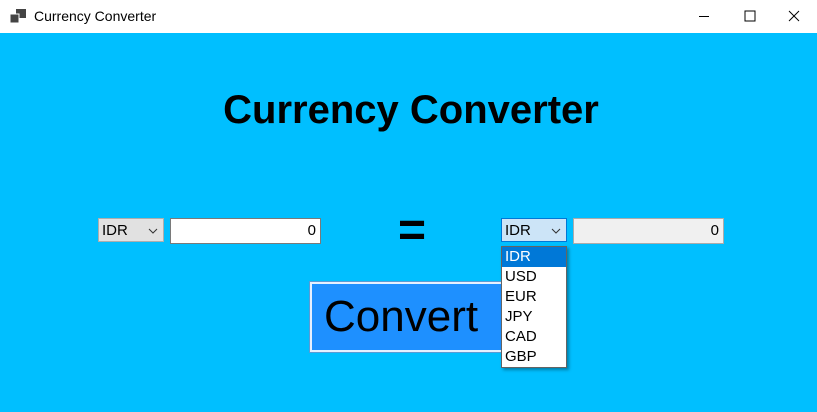 This screenshot has height=412, width=817. What do you see at coordinates (131, 230) in the screenshot?
I see `from-currency-select: IDR` at bounding box center [131, 230].